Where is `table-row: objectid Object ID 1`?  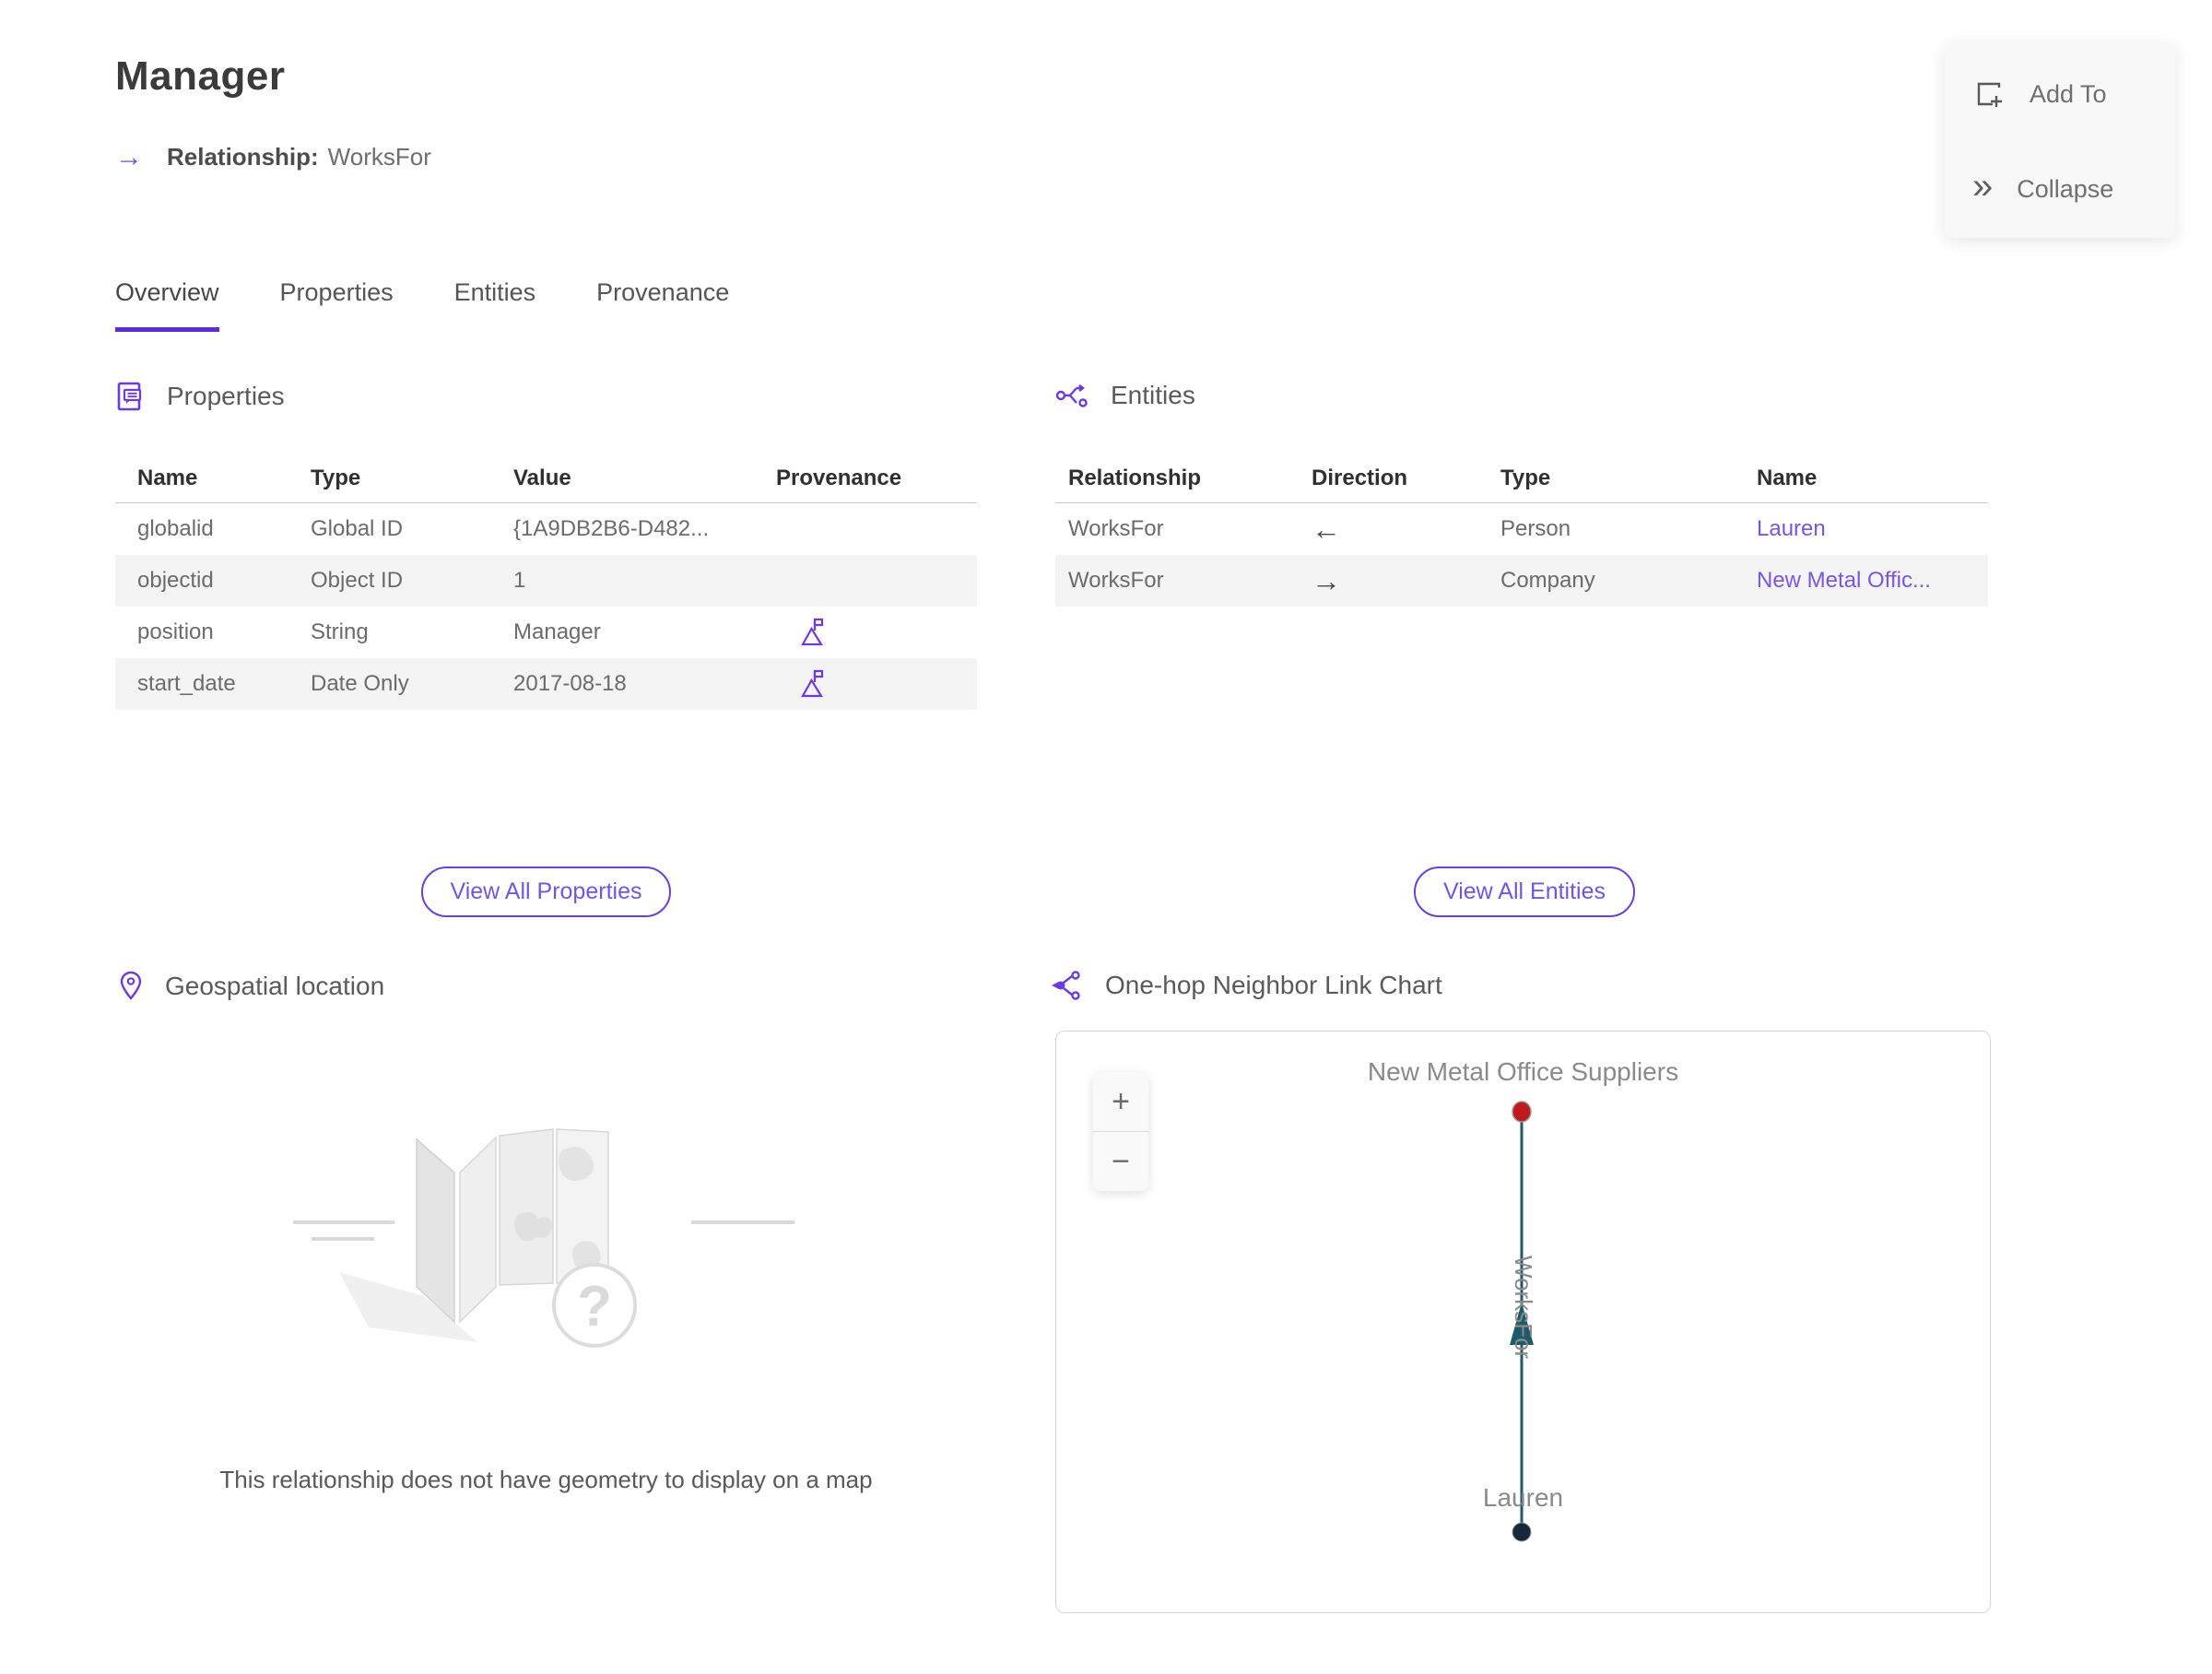 table-row: objectid Object ID 1 is located at coordinates (546, 581).